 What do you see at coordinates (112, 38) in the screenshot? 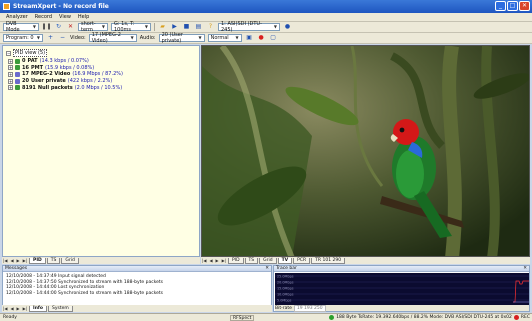
I see `video-pid-select: 17 (MPEG-2 Video) ▼` at bounding box center [112, 38].